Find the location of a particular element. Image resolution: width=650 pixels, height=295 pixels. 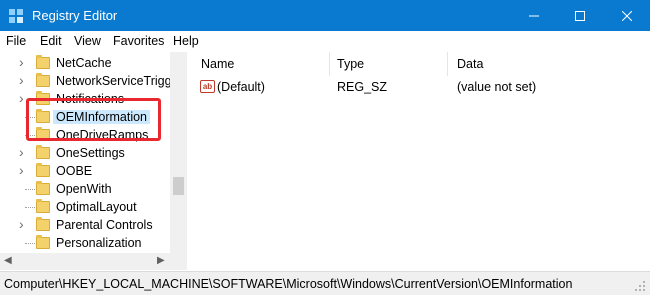

scrollbar-thumb is located at coordinates (178, 186).